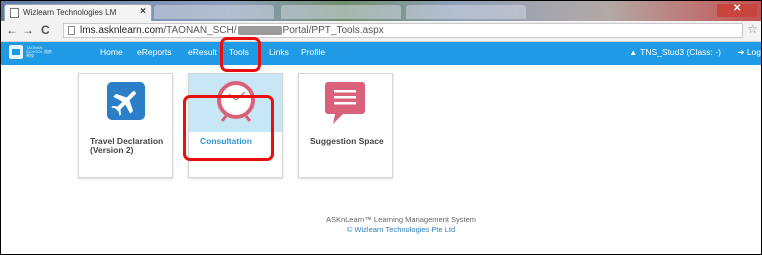 The image size is (762, 255). What do you see at coordinates (16, 52) in the screenshot?
I see `school-logo-icon` at bounding box center [16, 52].